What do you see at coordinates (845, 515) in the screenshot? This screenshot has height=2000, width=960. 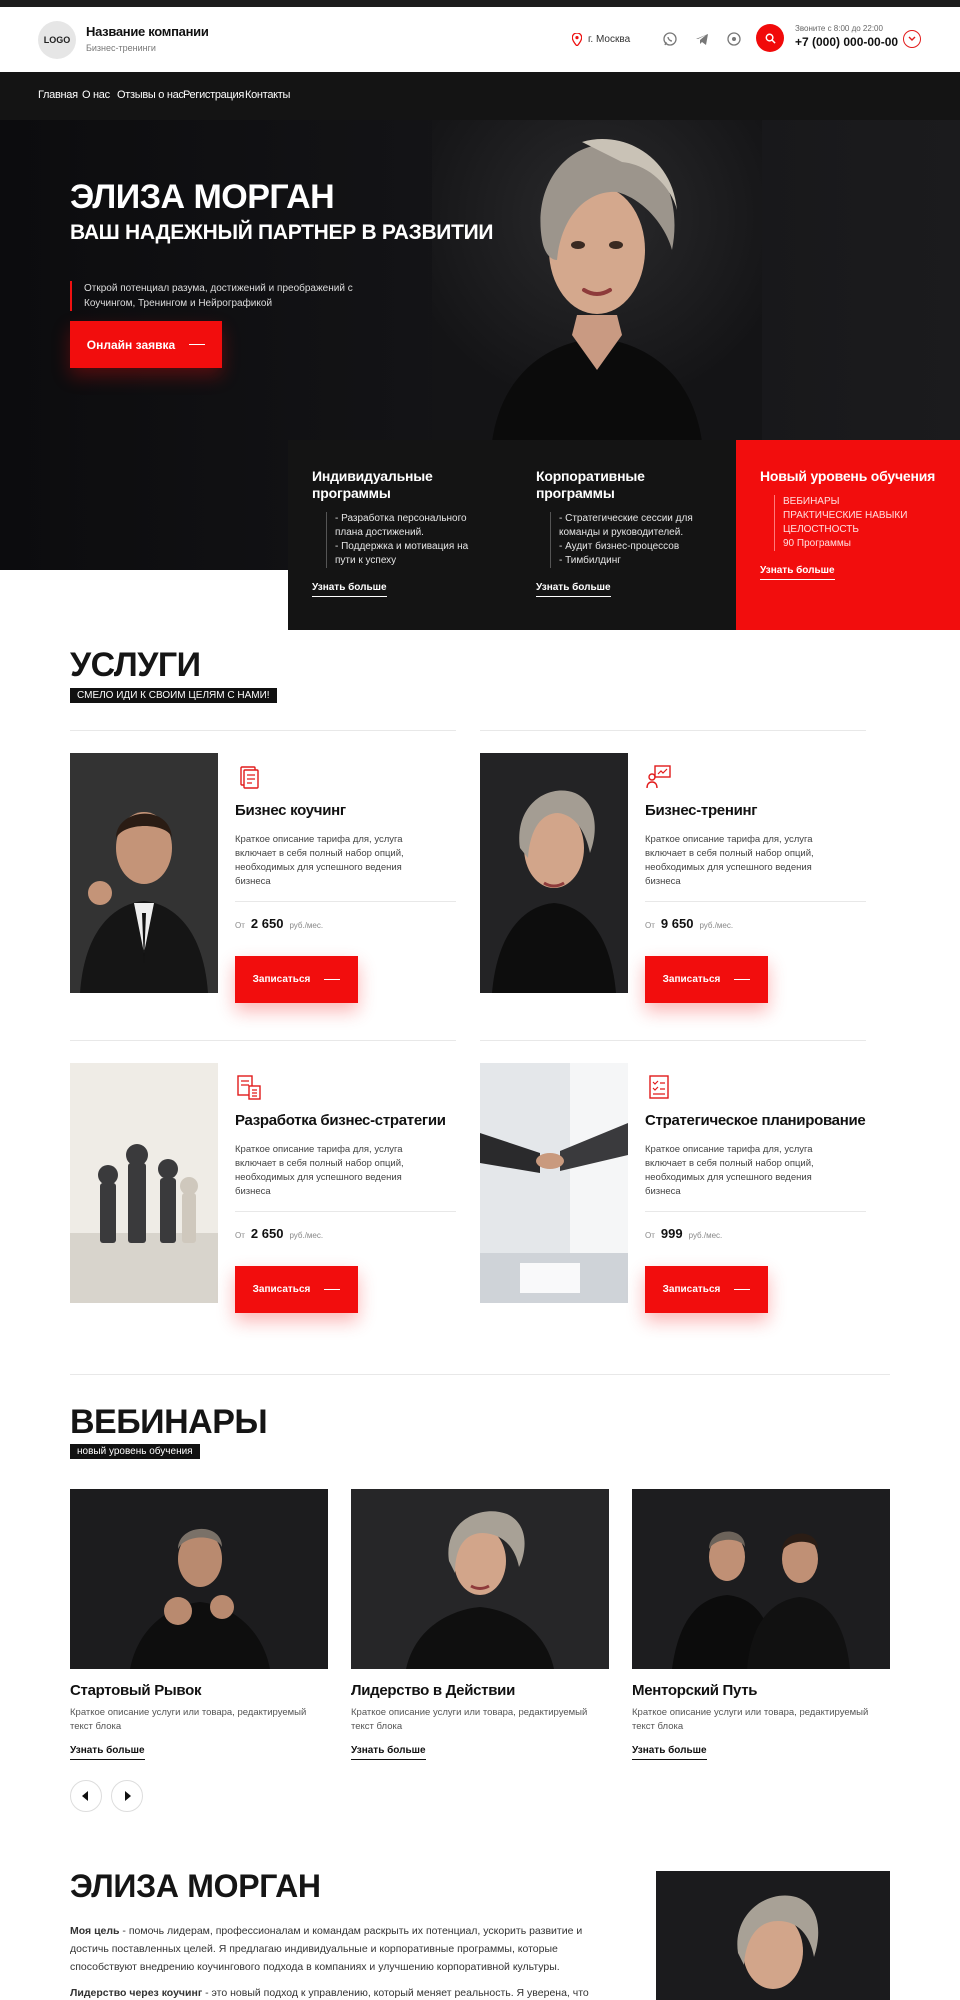 I see `program-item: ПРАКТИЧЕСКИЕ НАВЫКИ` at bounding box center [845, 515].